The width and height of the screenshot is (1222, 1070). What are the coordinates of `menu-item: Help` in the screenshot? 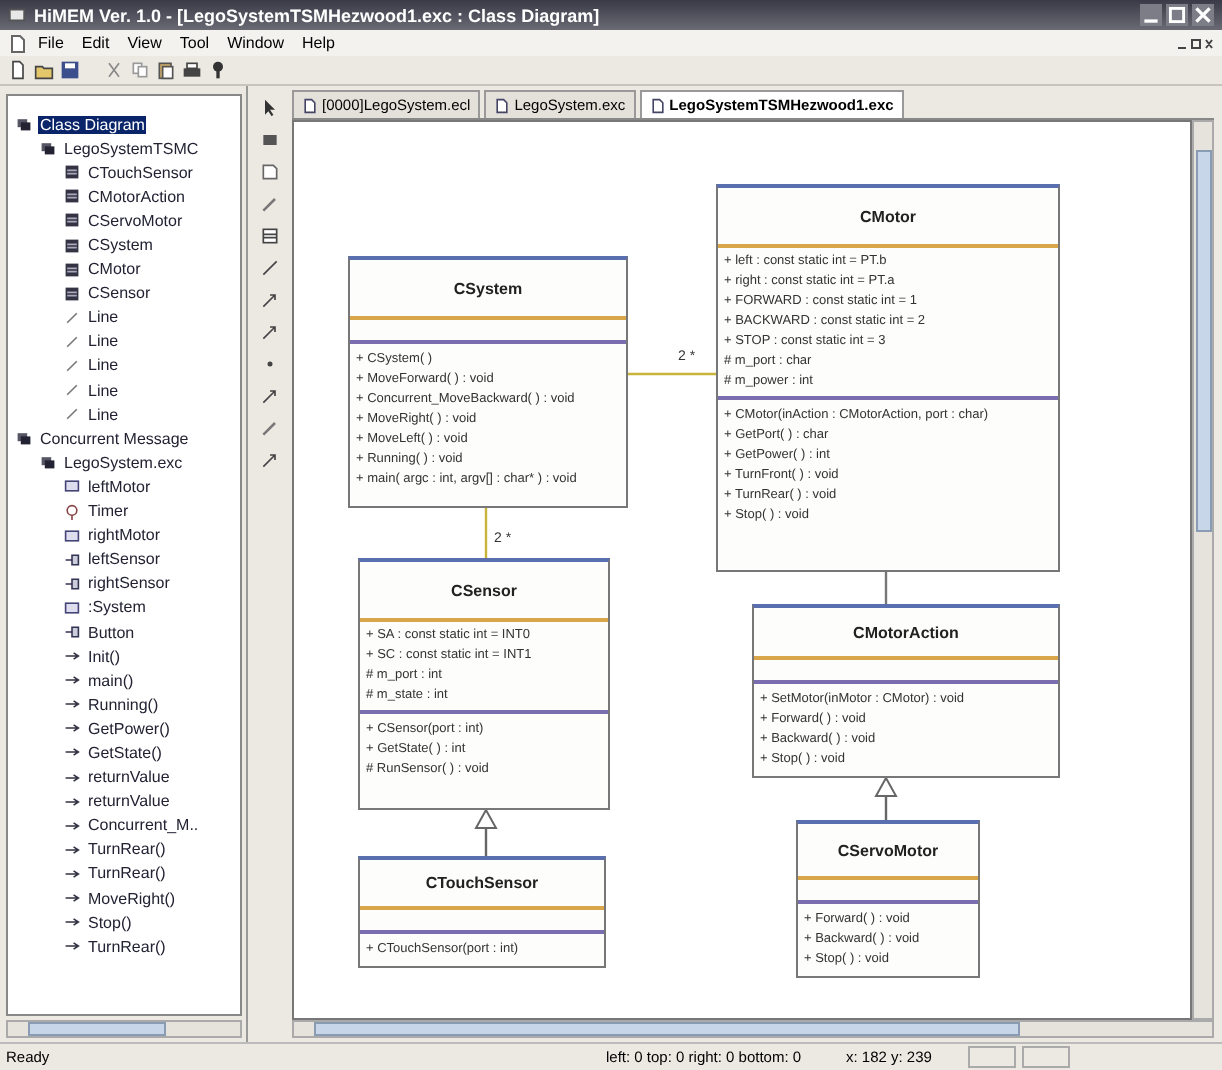 It's located at (318, 43).